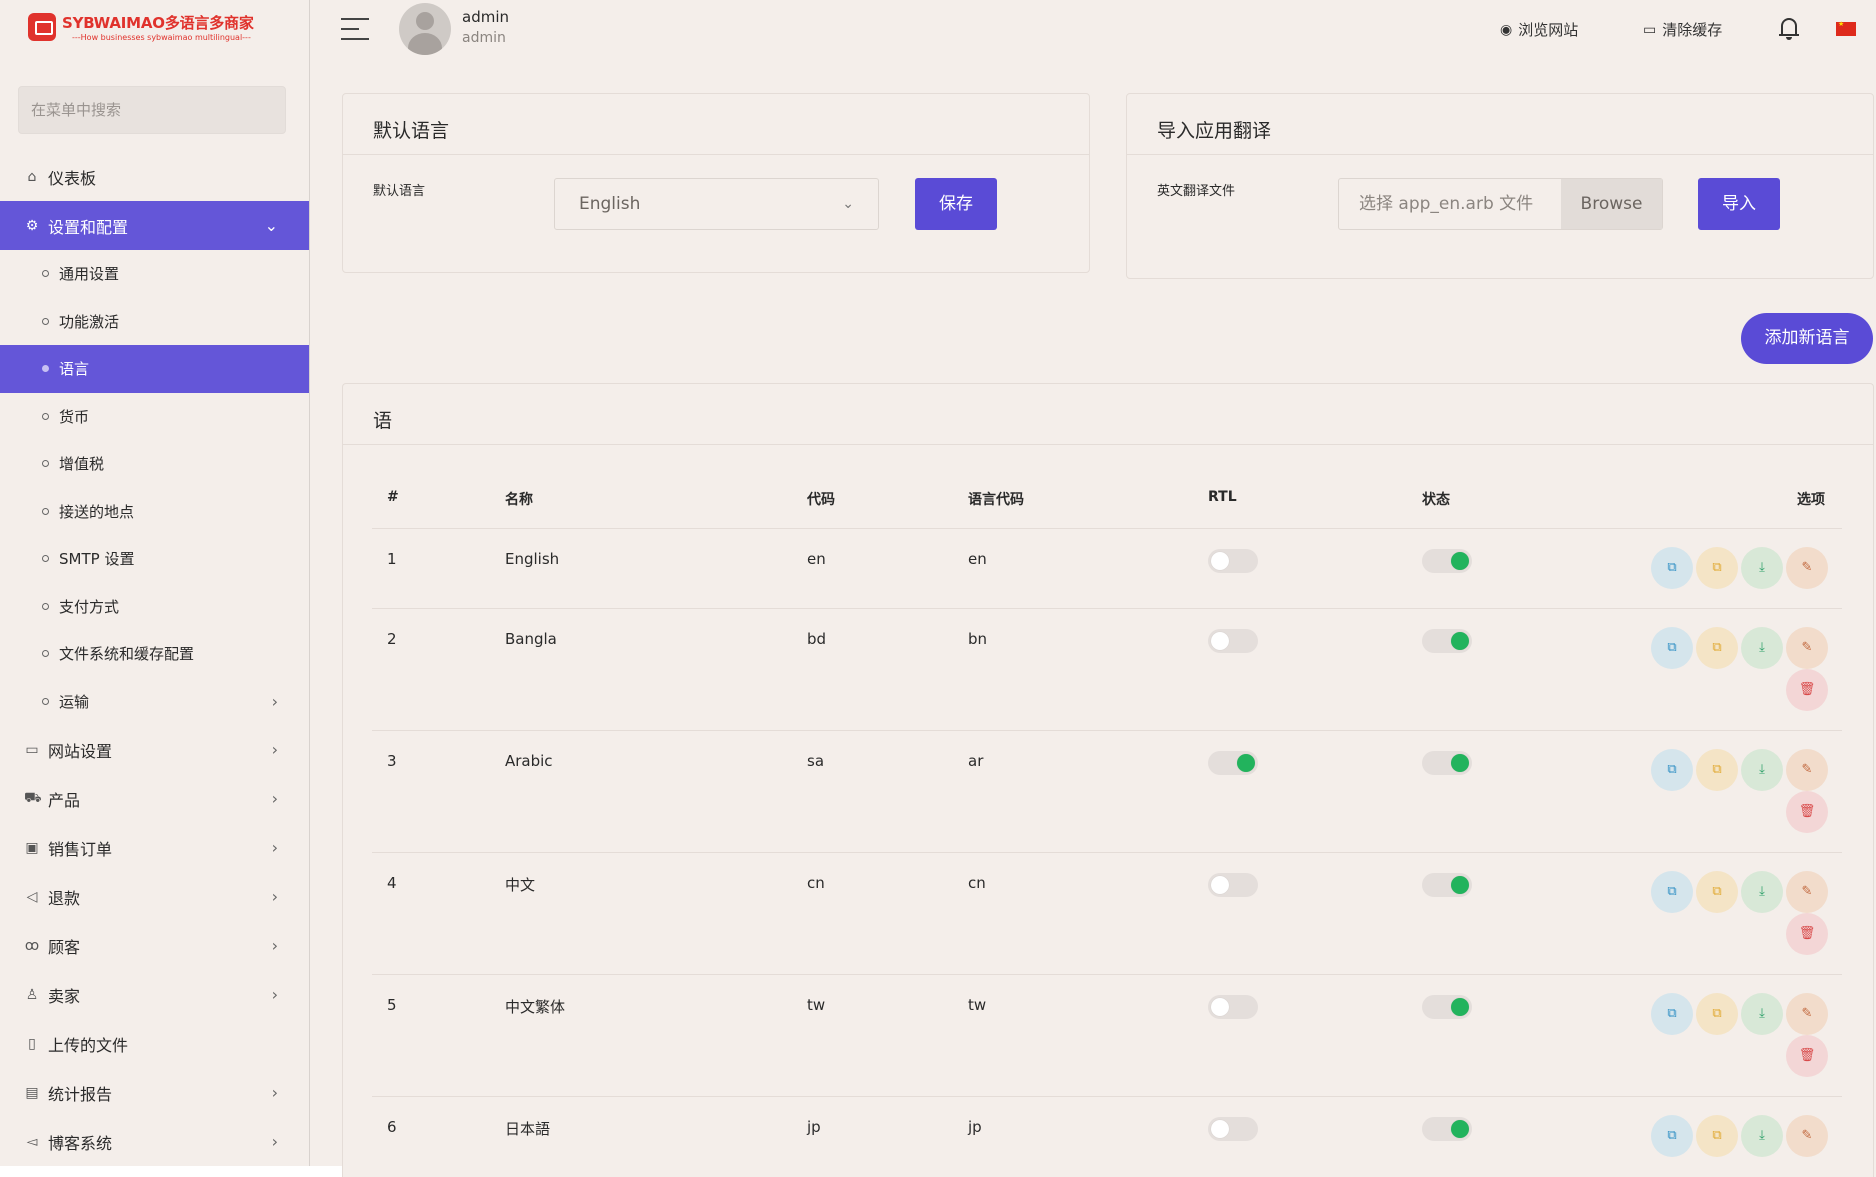 The height and width of the screenshot is (1177, 1876). I want to click on row-divider, so click(1107, 608).